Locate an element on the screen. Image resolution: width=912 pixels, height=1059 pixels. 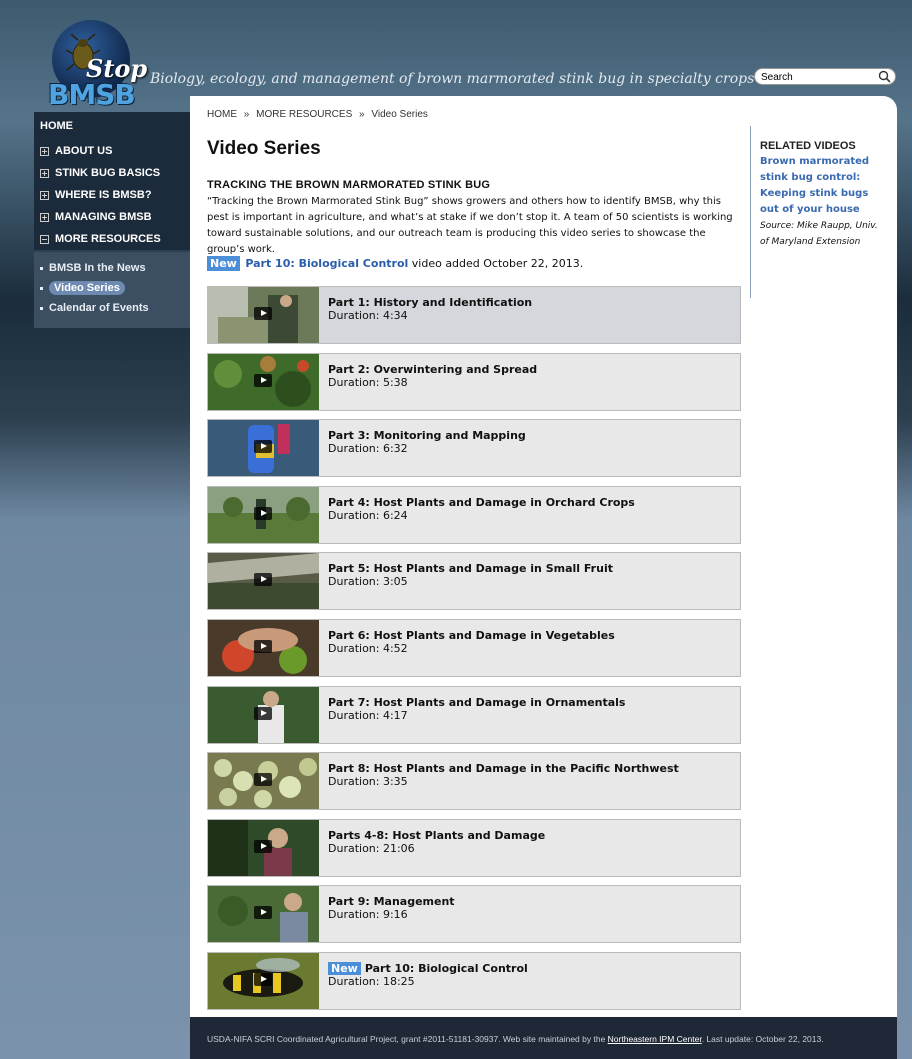
nav-label: MANAGING BMSB is located at coordinates (103, 217).